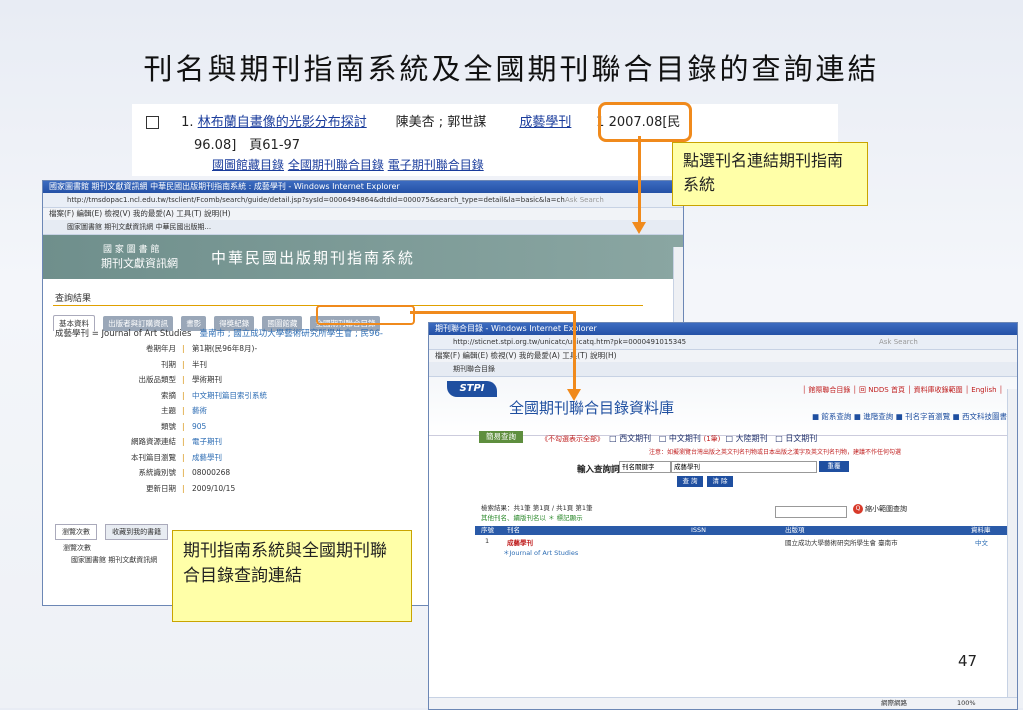 This screenshot has width=1023, height=710. I want to click on result-index: 1., so click(187, 122).